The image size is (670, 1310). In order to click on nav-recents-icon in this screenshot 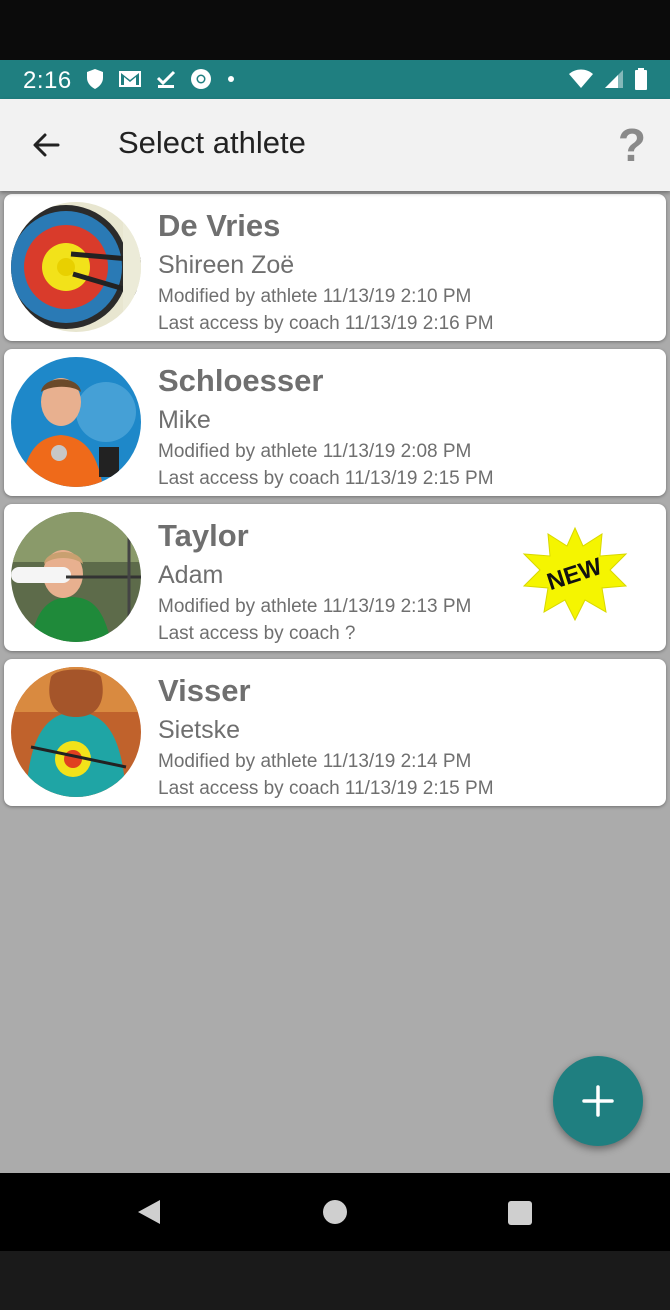, I will do `click(520, 1213)`.